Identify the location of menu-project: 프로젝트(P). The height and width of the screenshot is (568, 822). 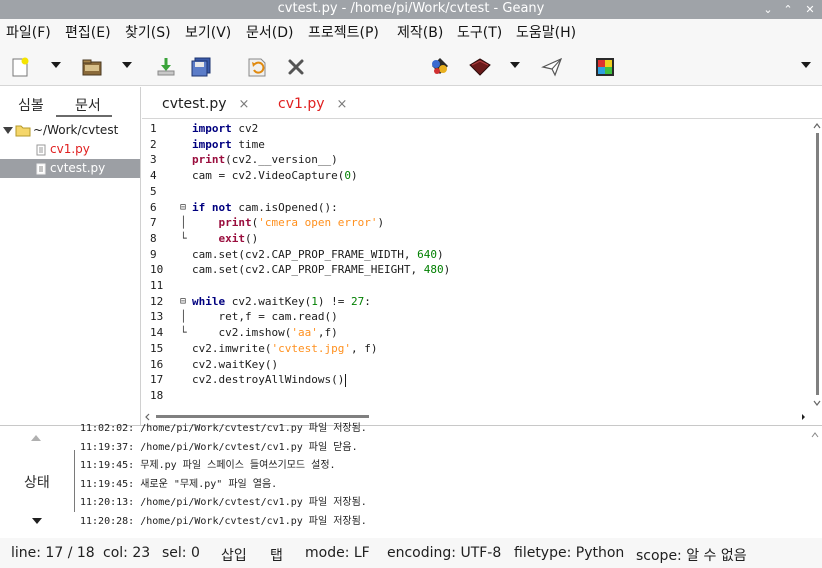
(343, 33).